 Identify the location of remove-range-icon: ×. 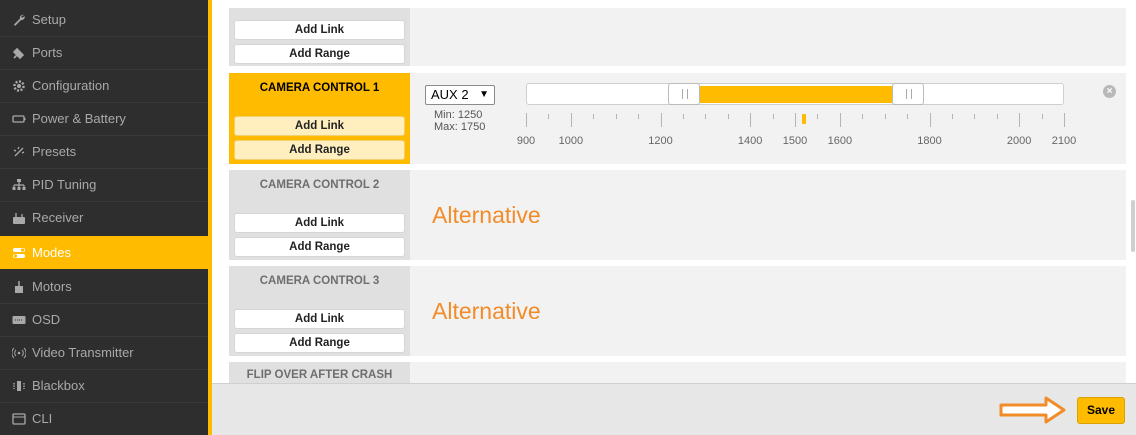
(1109, 91).